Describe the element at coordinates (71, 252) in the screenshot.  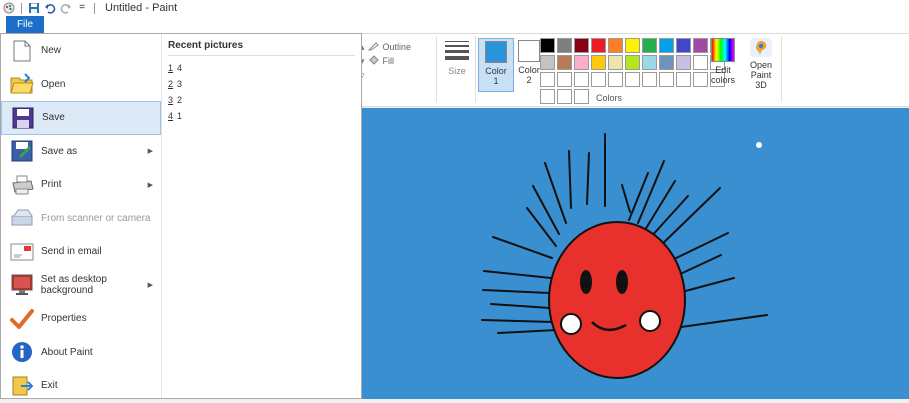
I see `menu-item-label: Send in email` at that location.